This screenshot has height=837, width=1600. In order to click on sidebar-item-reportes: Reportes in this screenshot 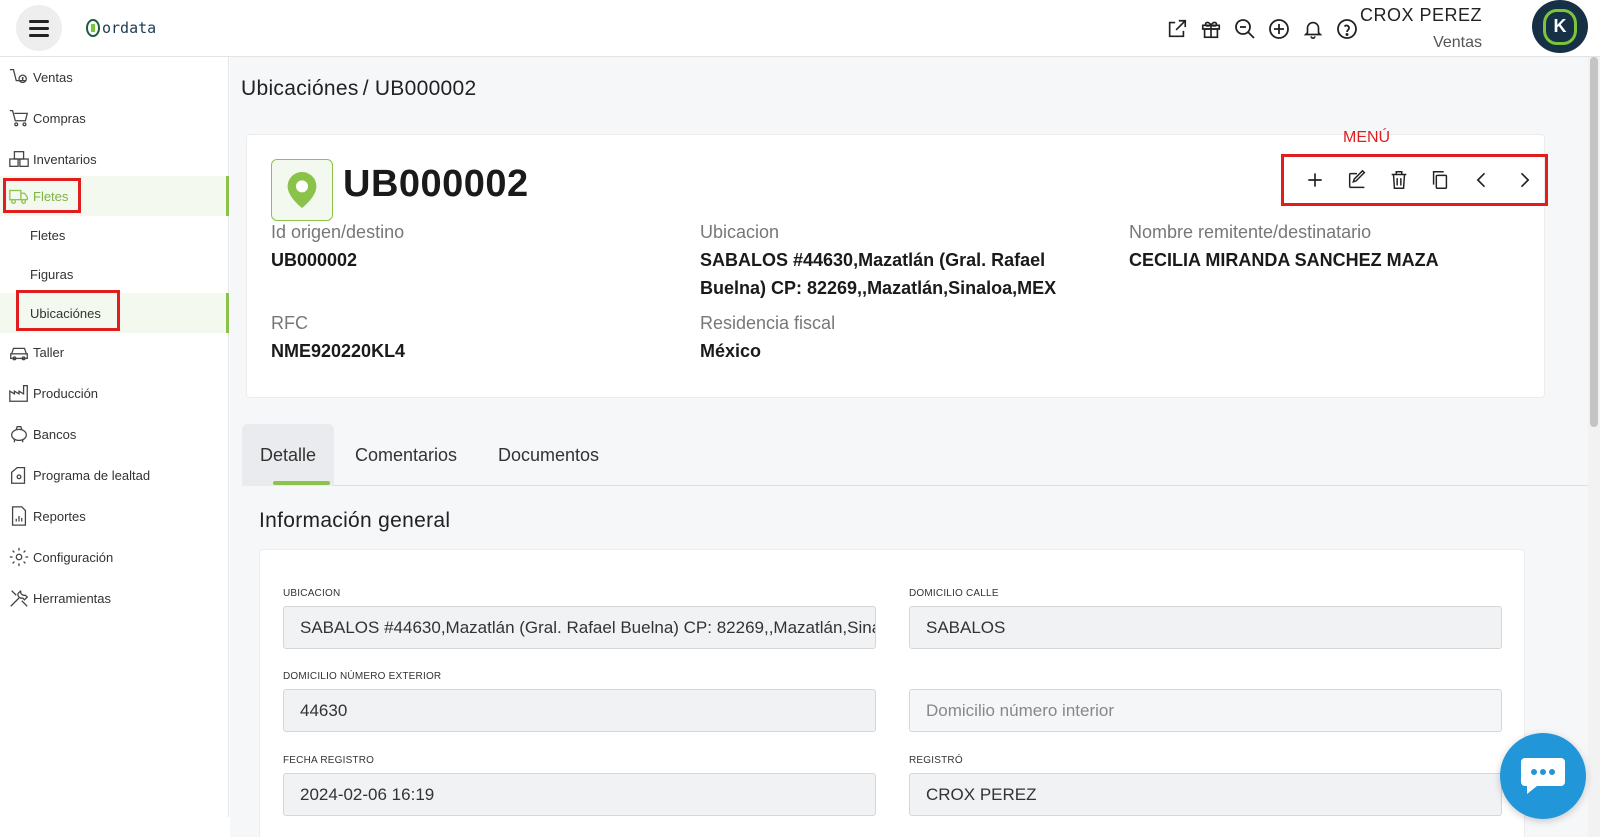, I will do `click(114, 516)`.